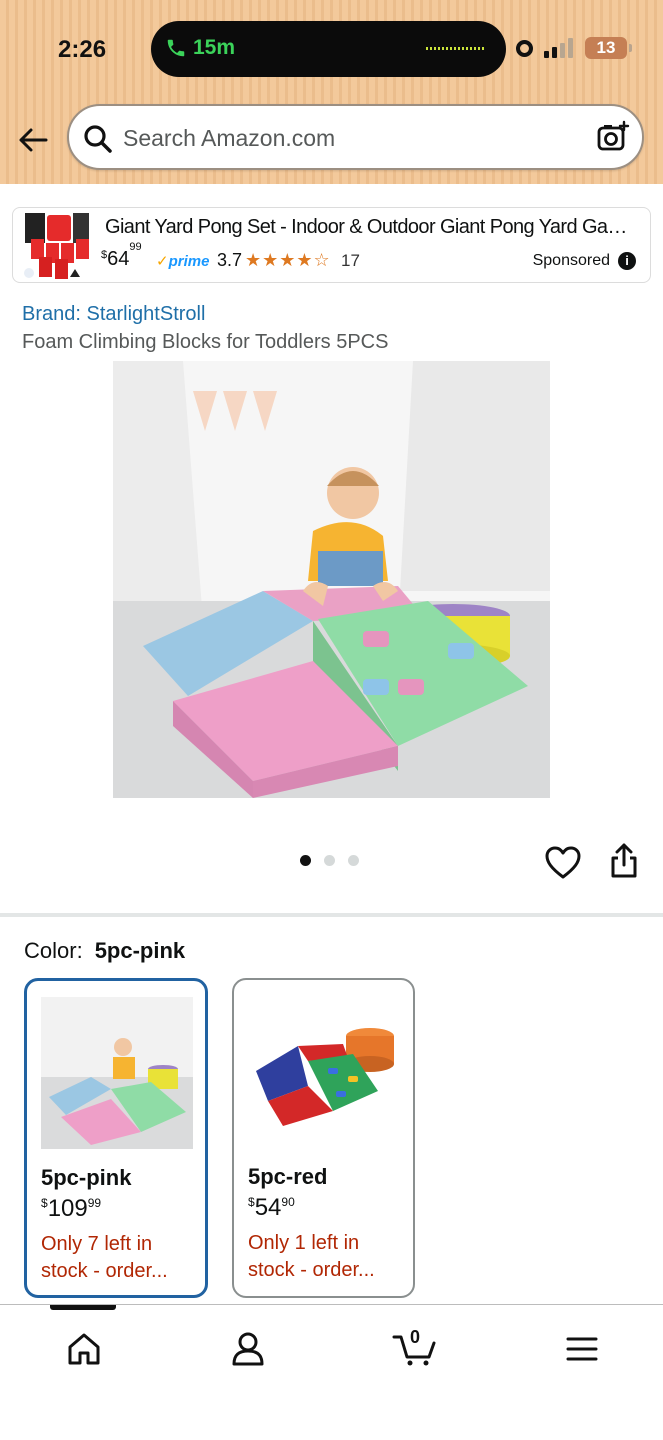 The image size is (663, 1440). I want to click on active-tab-indicator, so click(83, 1307).